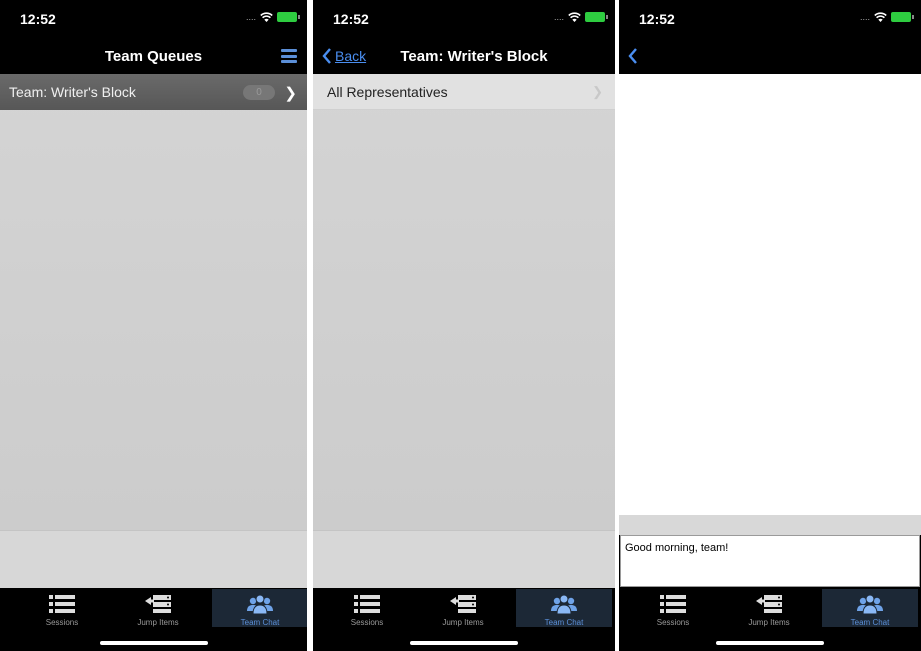  Describe the element at coordinates (289, 56) in the screenshot. I see `menu-icon` at that location.